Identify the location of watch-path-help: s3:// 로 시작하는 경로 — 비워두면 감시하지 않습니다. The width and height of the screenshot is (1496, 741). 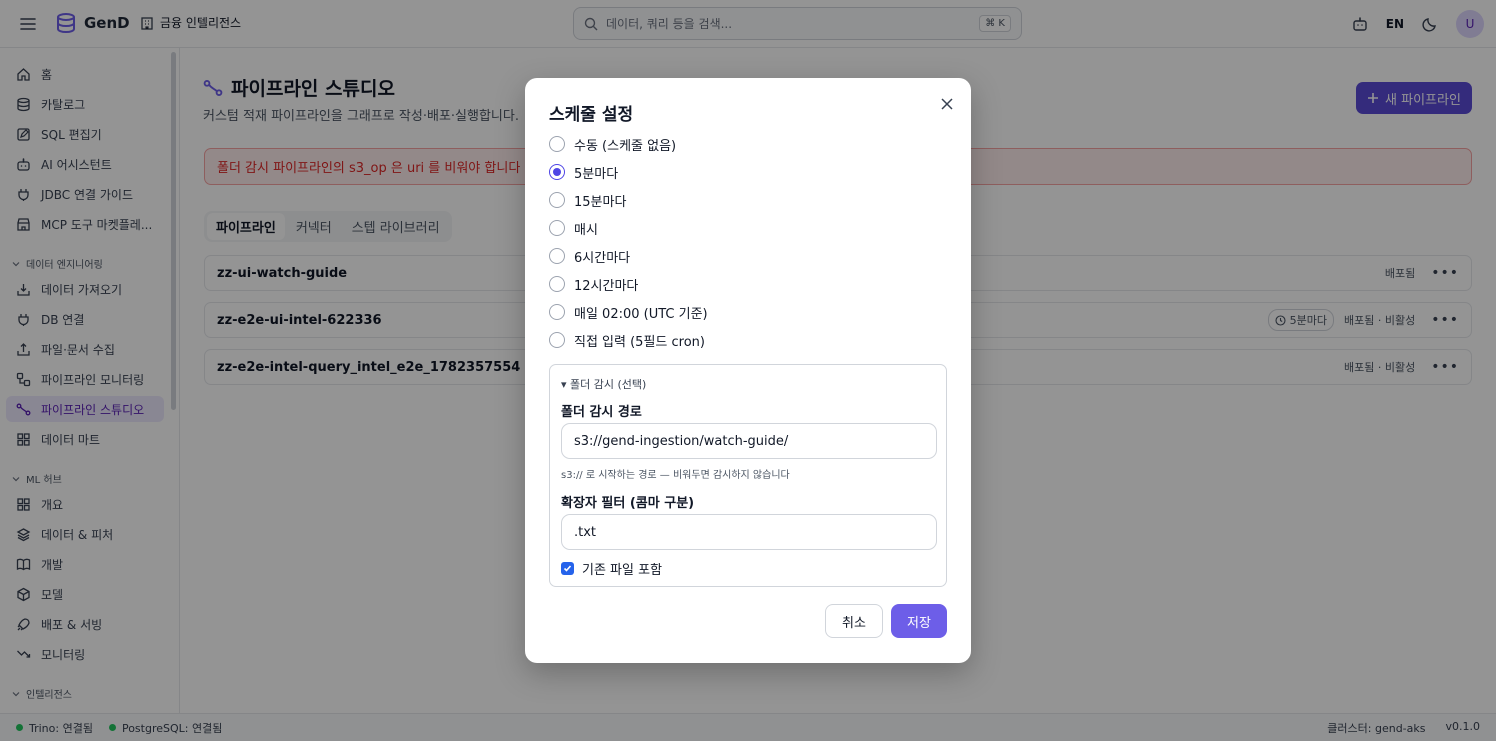
(675, 475).